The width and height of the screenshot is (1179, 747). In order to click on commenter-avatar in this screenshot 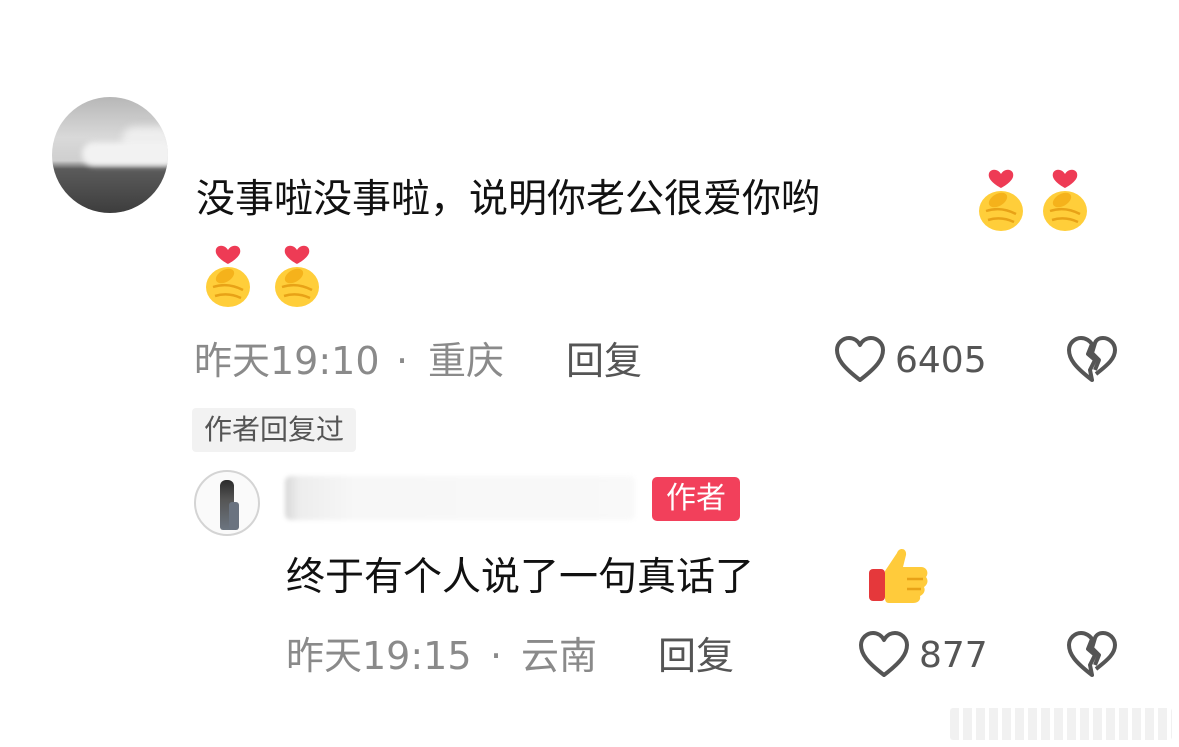, I will do `click(110, 155)`.